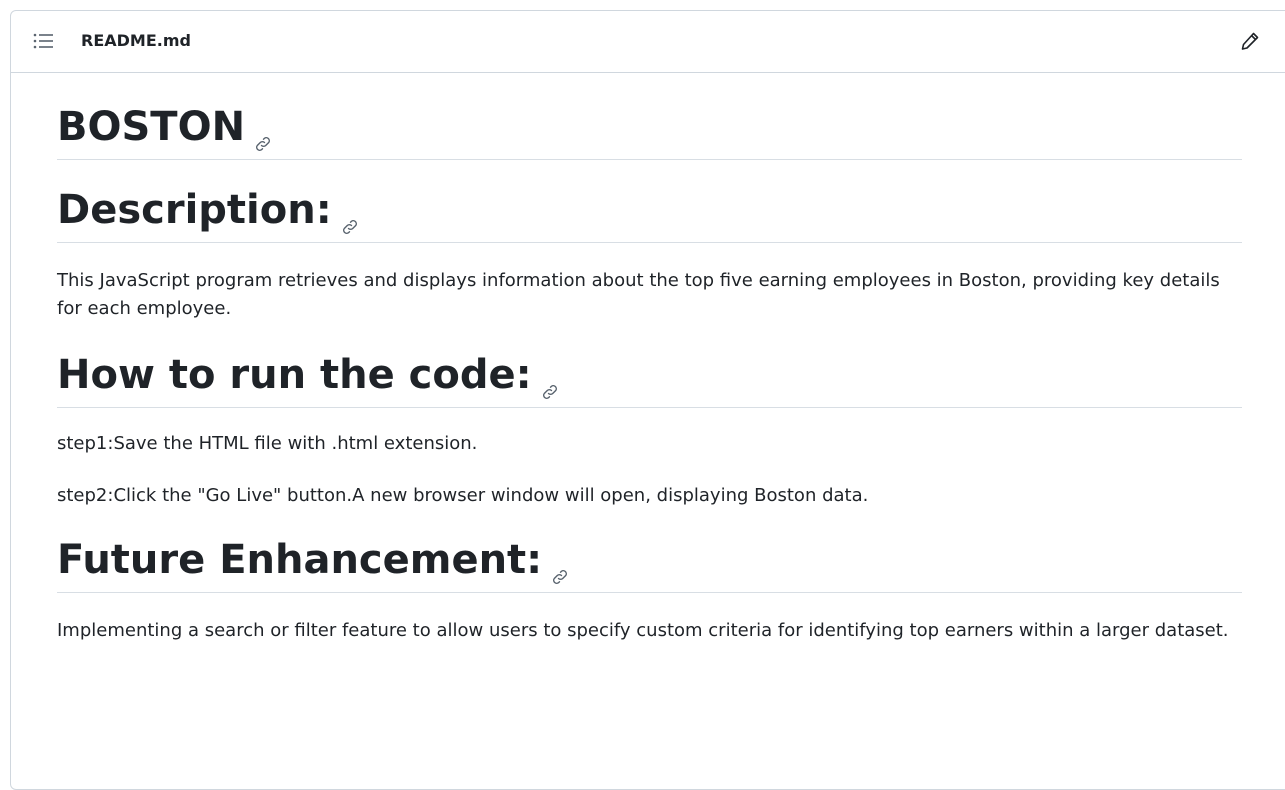  Describe the element at coordinates (300, 560) in the screenshot. I see `heading-text: Future Enhancement:` at that location.